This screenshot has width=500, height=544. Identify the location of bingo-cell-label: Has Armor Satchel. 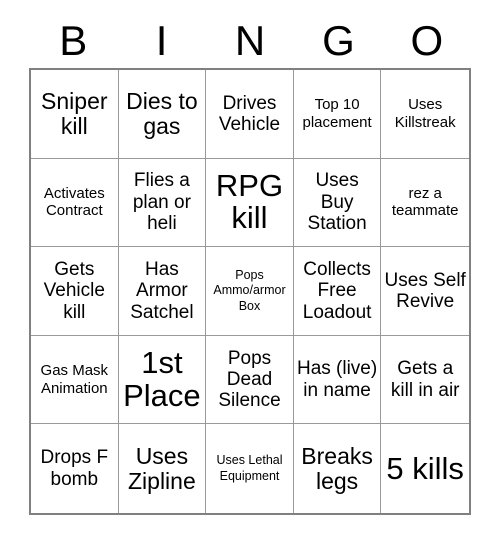
(162, 291).